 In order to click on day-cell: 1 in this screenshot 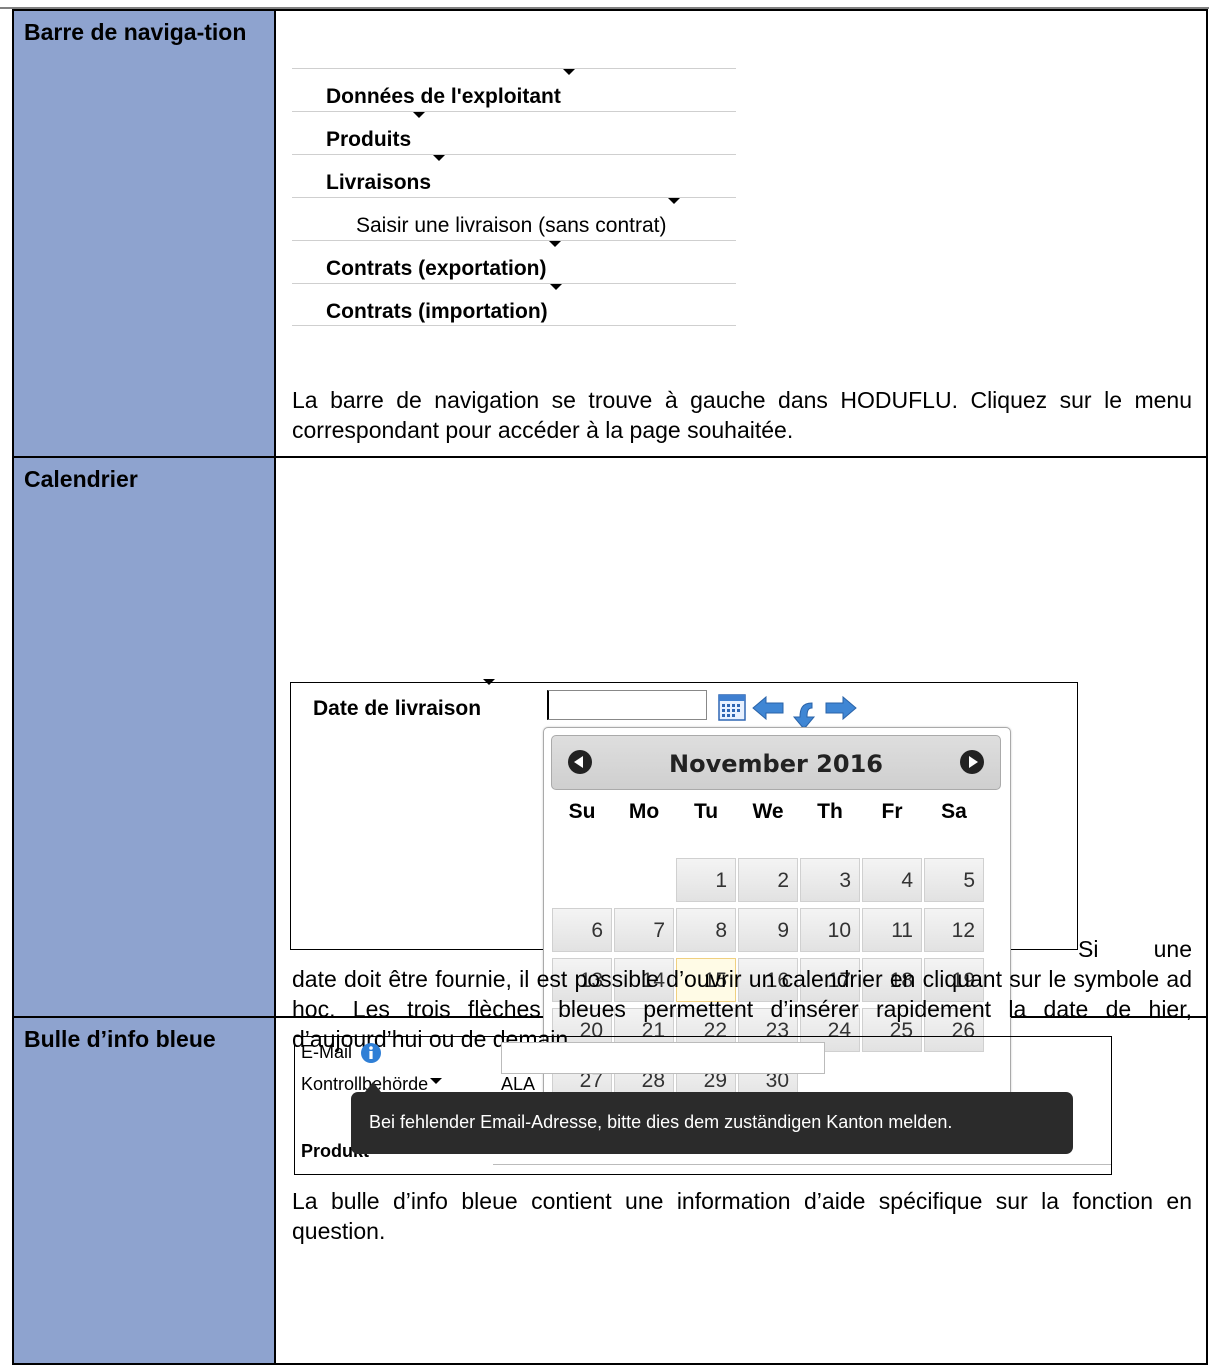, I will do `click(706, 880)`.